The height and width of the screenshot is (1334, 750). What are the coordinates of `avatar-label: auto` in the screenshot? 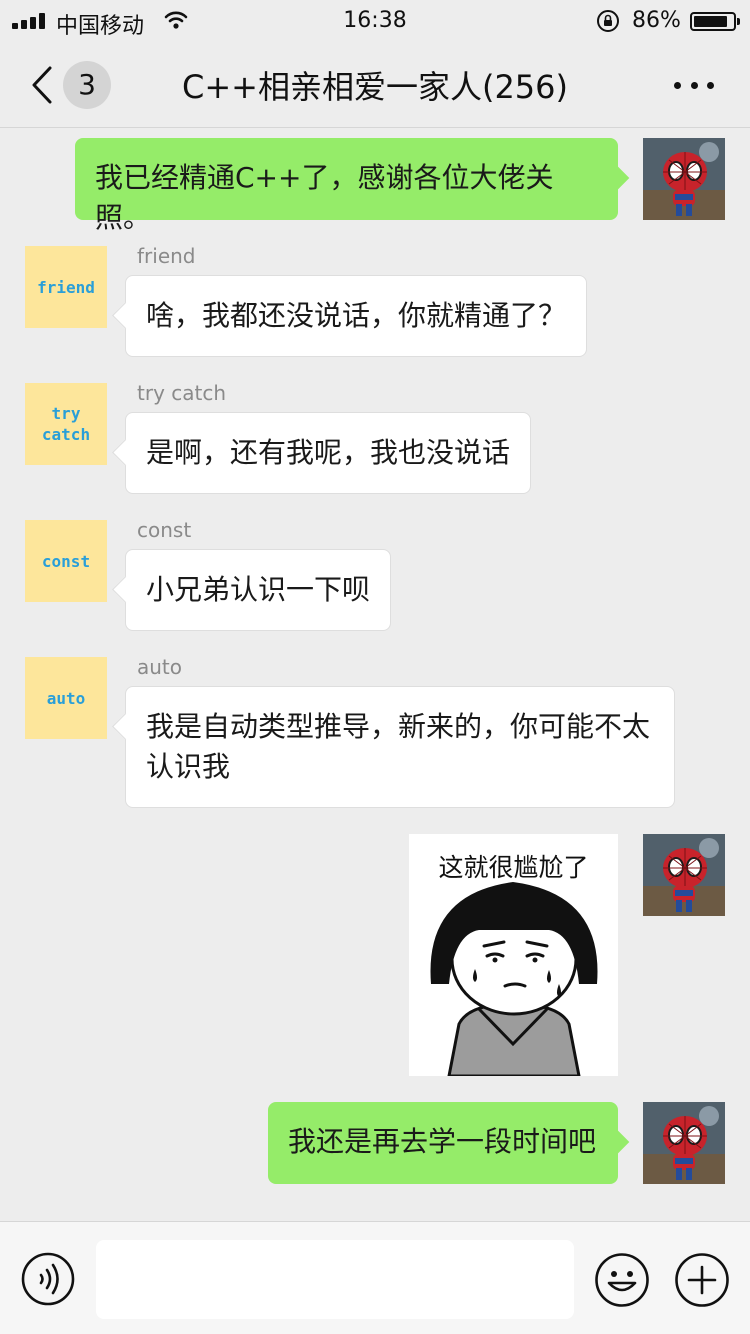 It's located at (66, 698).